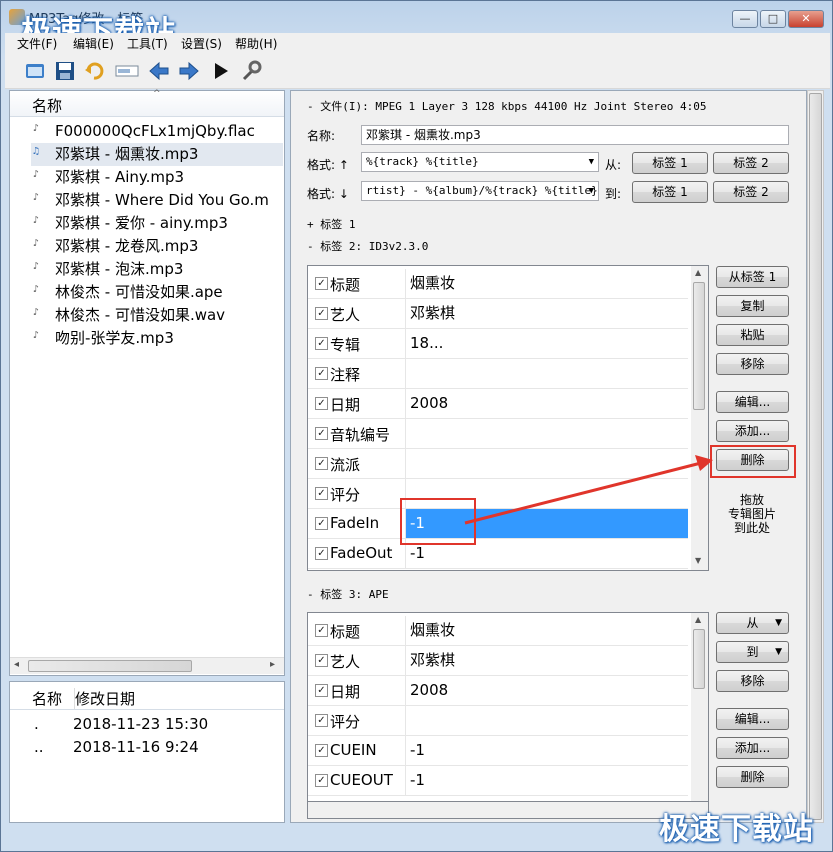 The image size is (833, 852). Describe the element at coordinates (220, 71) in the screenshot. I see `play-icon` at that location.